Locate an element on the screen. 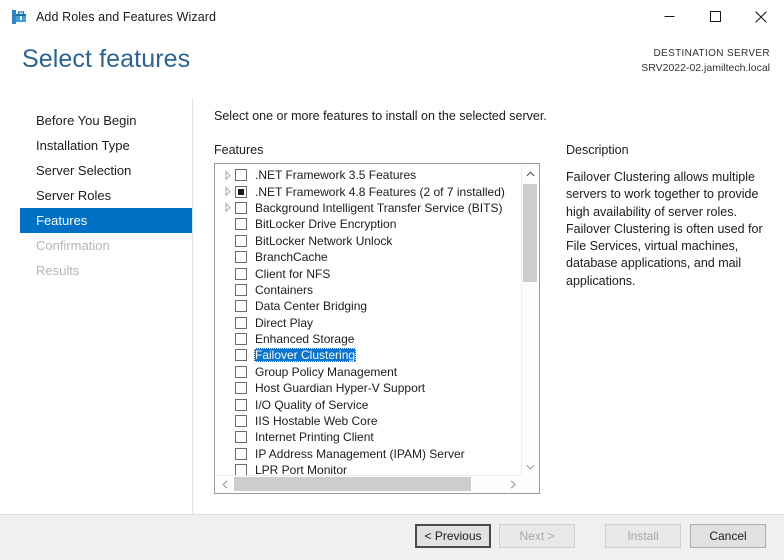 This screenshot has width=784, height=560. feature-label: IP Address Management (IPAM) Server is located at coordinates (360, 453).